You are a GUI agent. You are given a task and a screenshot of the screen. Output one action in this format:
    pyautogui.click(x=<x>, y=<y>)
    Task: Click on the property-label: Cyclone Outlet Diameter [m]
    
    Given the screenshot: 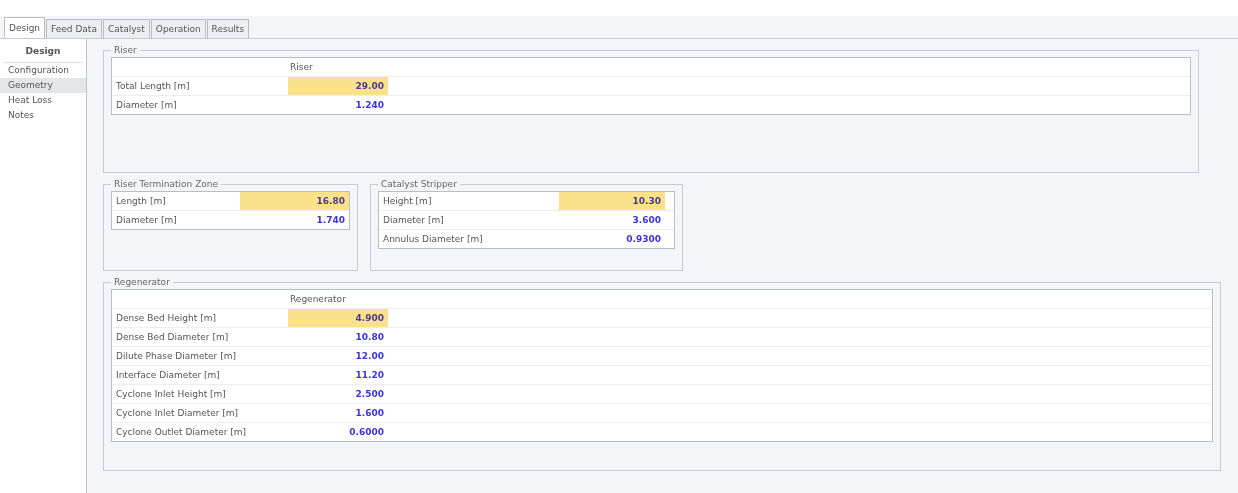 What is the action you would take?
    pyautogui.click(x=181, y=432)
    